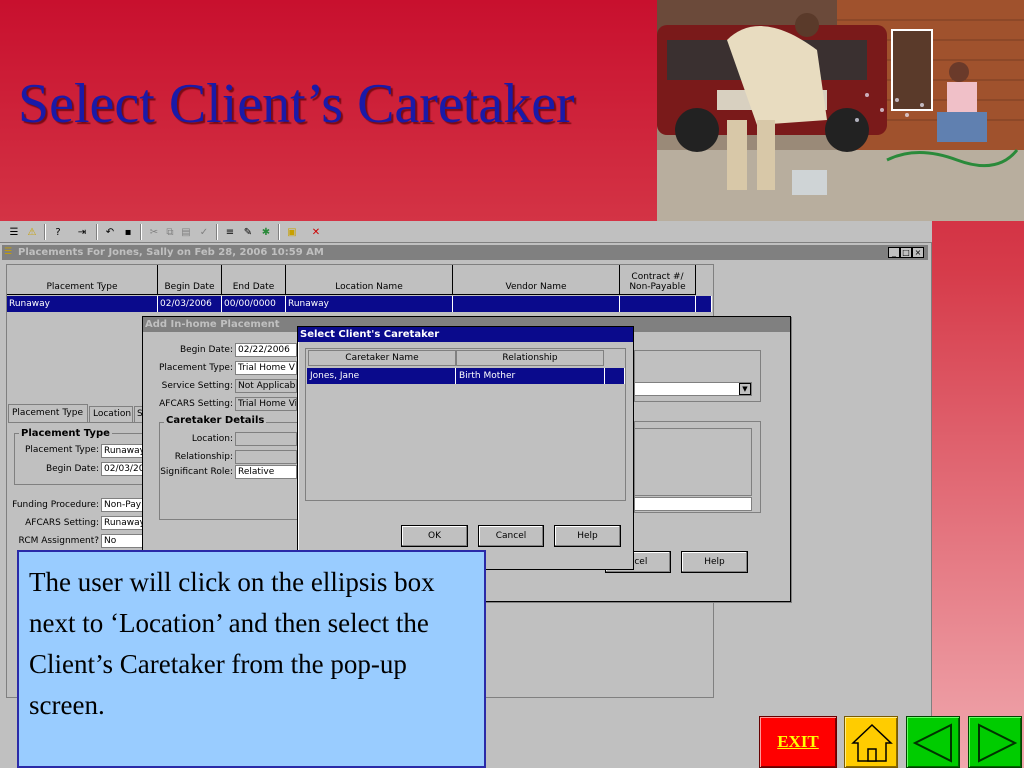  I want to click on group-heading: Placement Type, so click(65, 433).